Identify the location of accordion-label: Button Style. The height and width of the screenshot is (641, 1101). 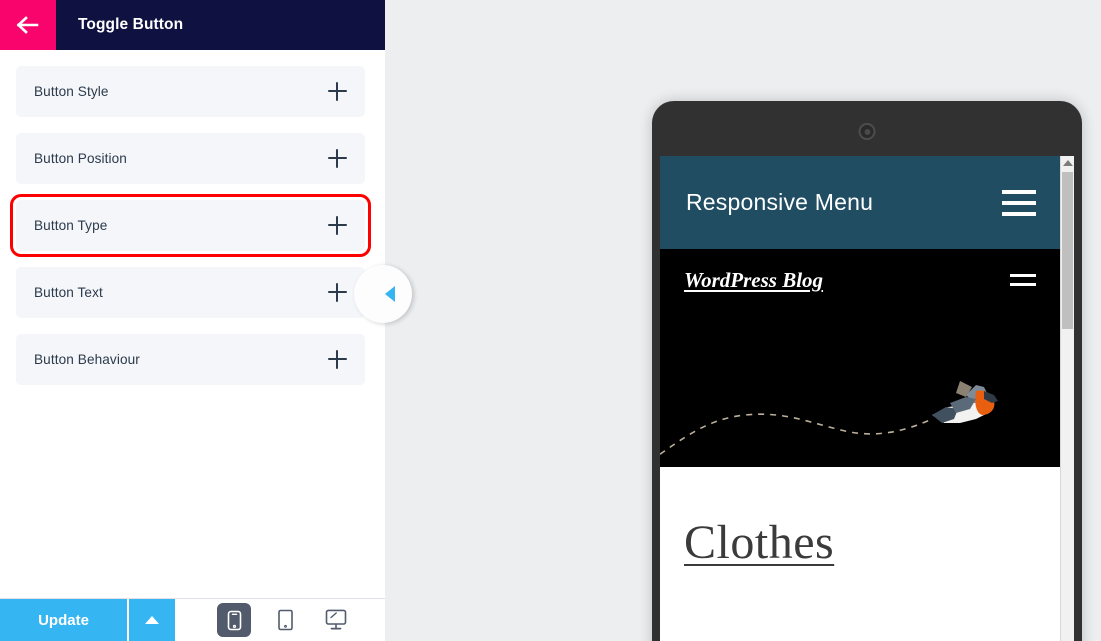
(71, 91).